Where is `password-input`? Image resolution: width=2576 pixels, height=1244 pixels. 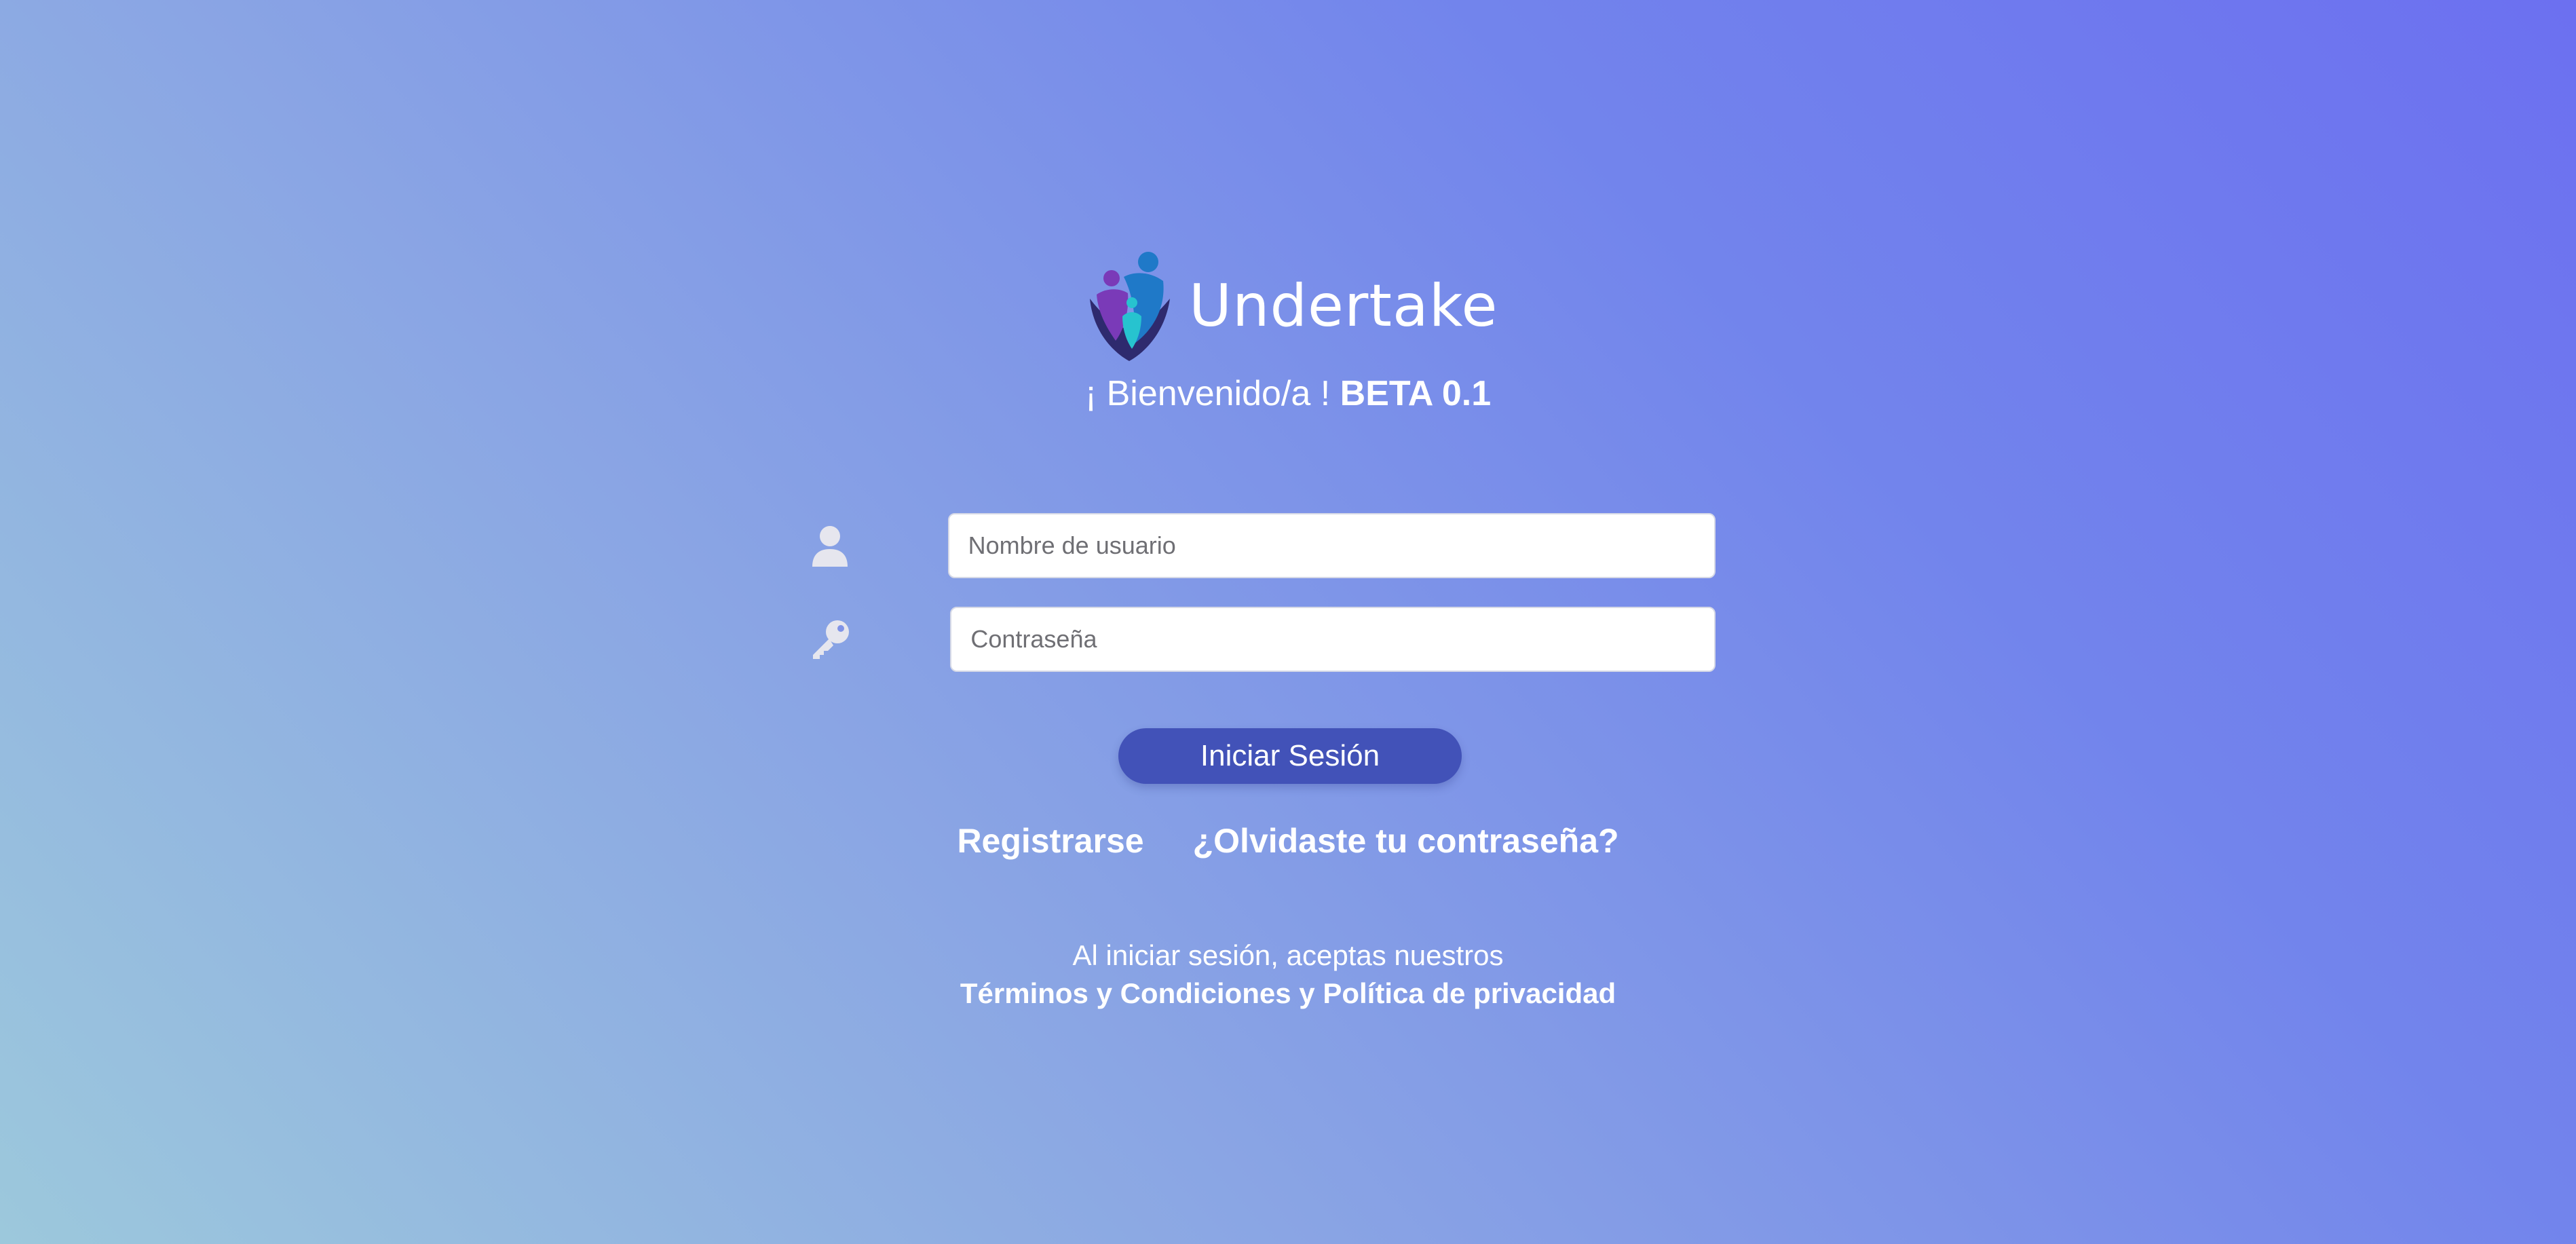
password-input is located at coordinates (1333, 639).